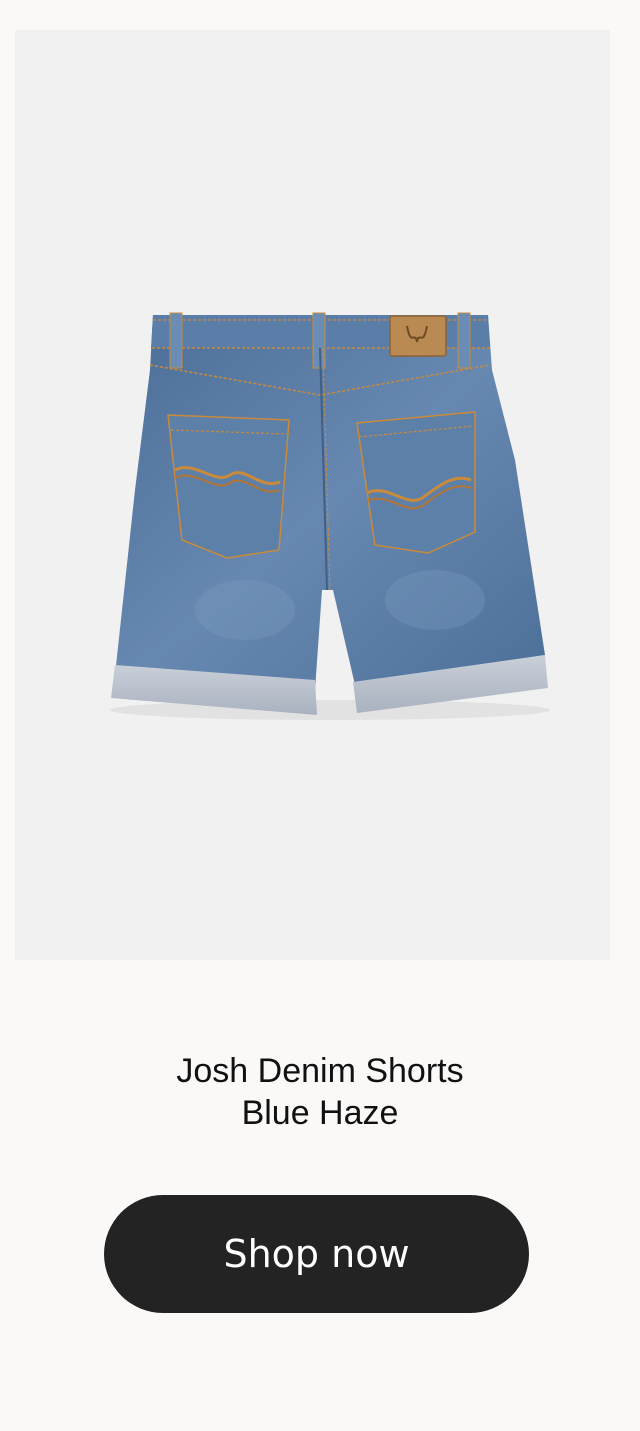 The image size is (640, 1431). What do you see at coordinates (320, 1092) in the screenshot?
I see `product-title: Josh Denim Shorts Blue Haze` at bounding box center [320, 1092].